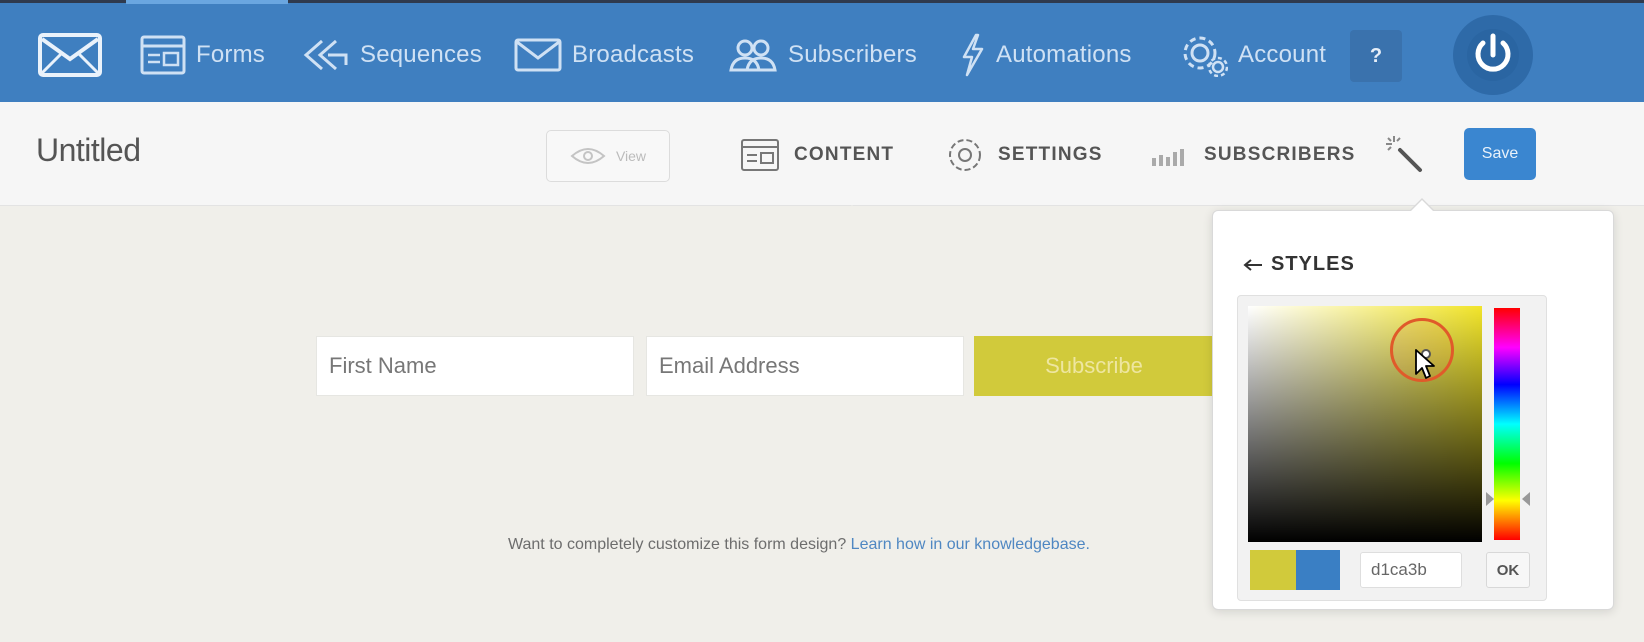 The image size is (1644, 642). I want to click on sequences-icon, so click(325, 55).